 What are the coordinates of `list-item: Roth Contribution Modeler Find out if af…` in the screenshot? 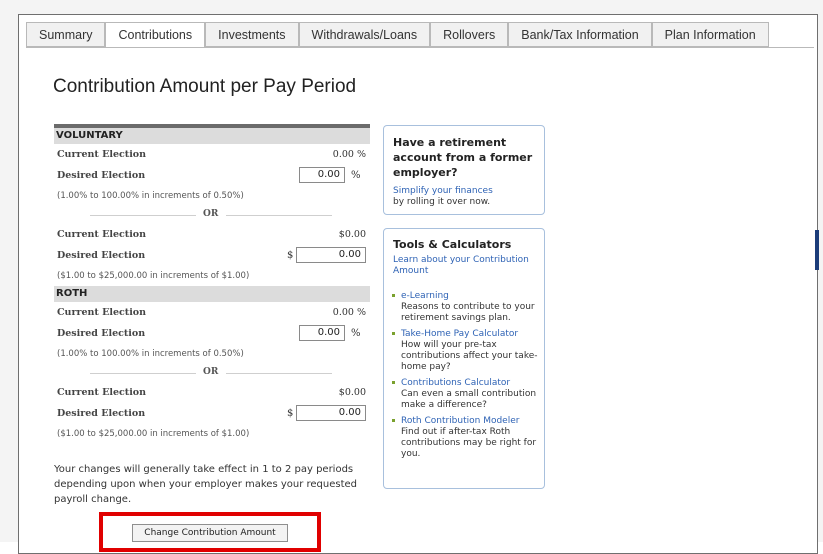 It's located at (468, 438).